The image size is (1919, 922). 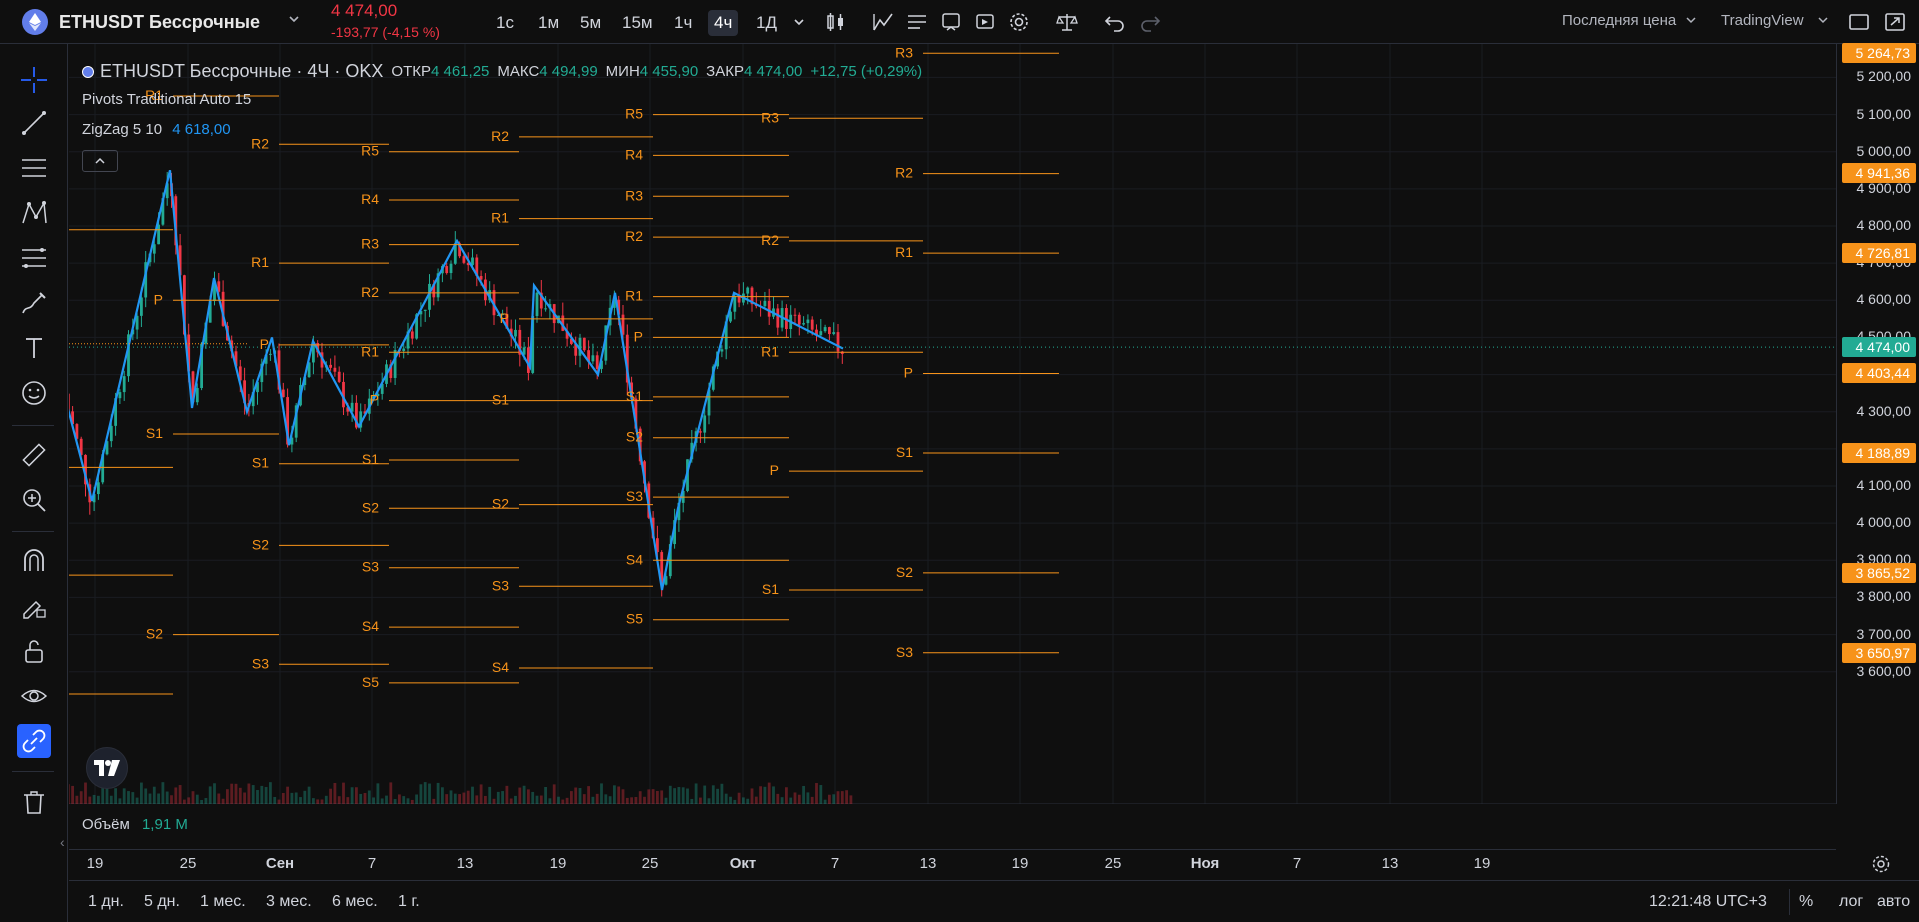 I want to click on ruler-icon, so click(x=34, y=455).